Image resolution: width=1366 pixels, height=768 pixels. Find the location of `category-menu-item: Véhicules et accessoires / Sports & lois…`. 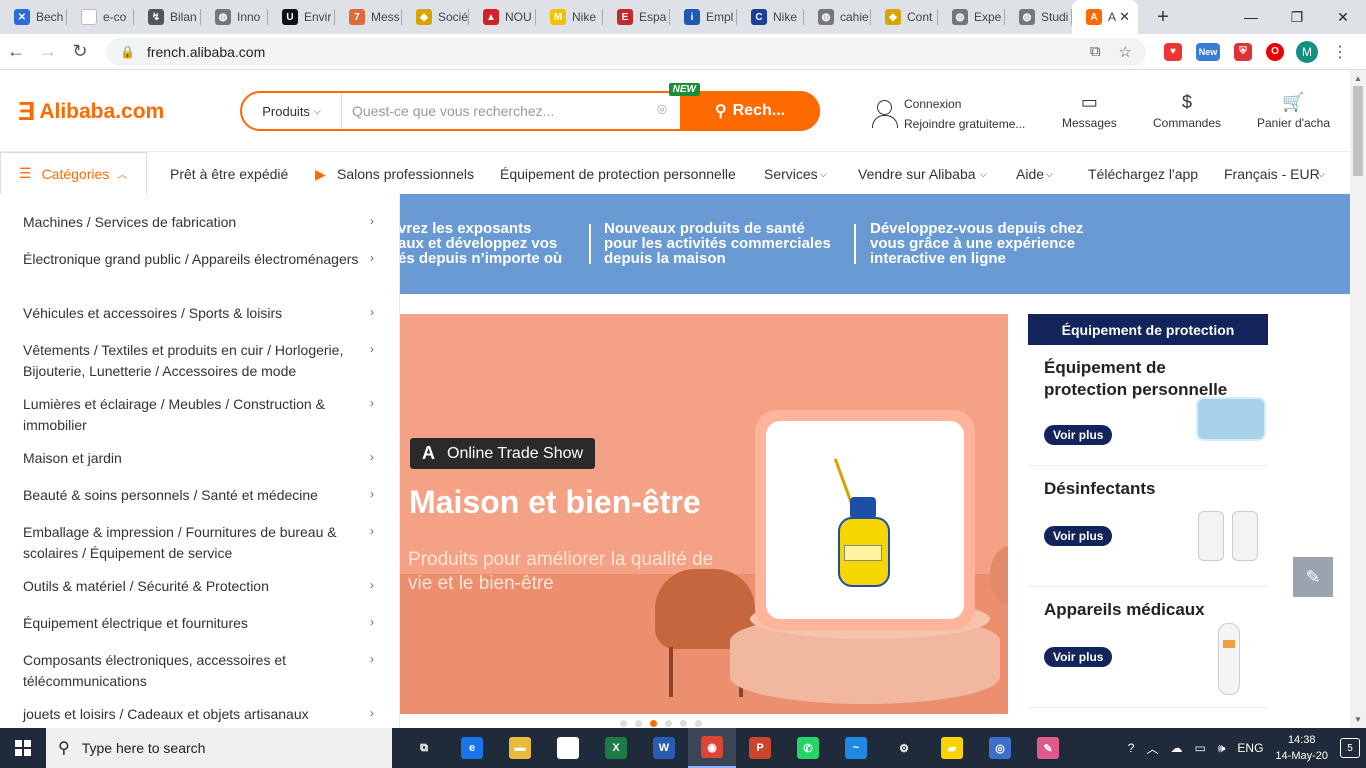

category-menu-item: Véhicules et accessoires / Sports & lois… is located at coordinates (193, 313).